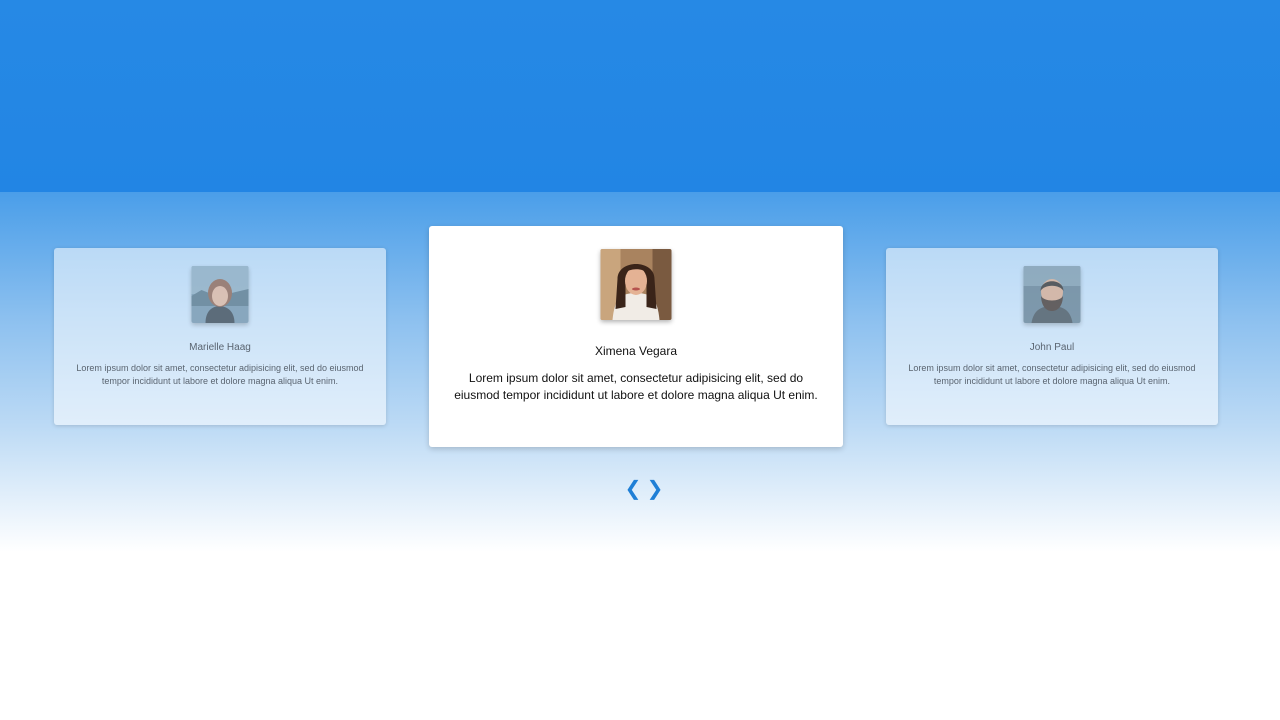 This screenshot has width=1280, height=720. I want to click on chevron-right-icon: ❯, so click(655, 488).